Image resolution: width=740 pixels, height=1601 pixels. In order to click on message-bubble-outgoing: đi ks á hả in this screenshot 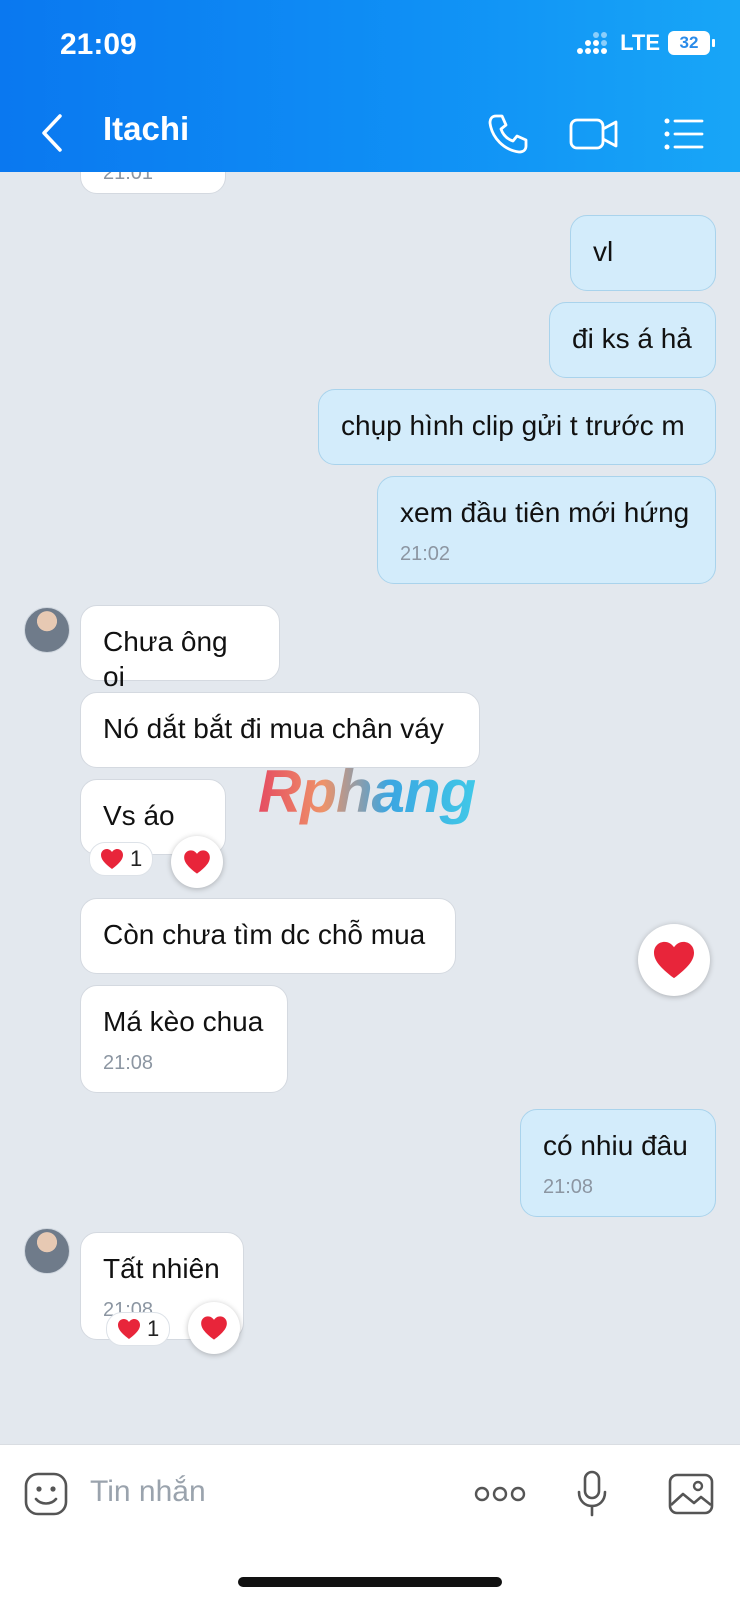, I will do `click(632, 340)`.